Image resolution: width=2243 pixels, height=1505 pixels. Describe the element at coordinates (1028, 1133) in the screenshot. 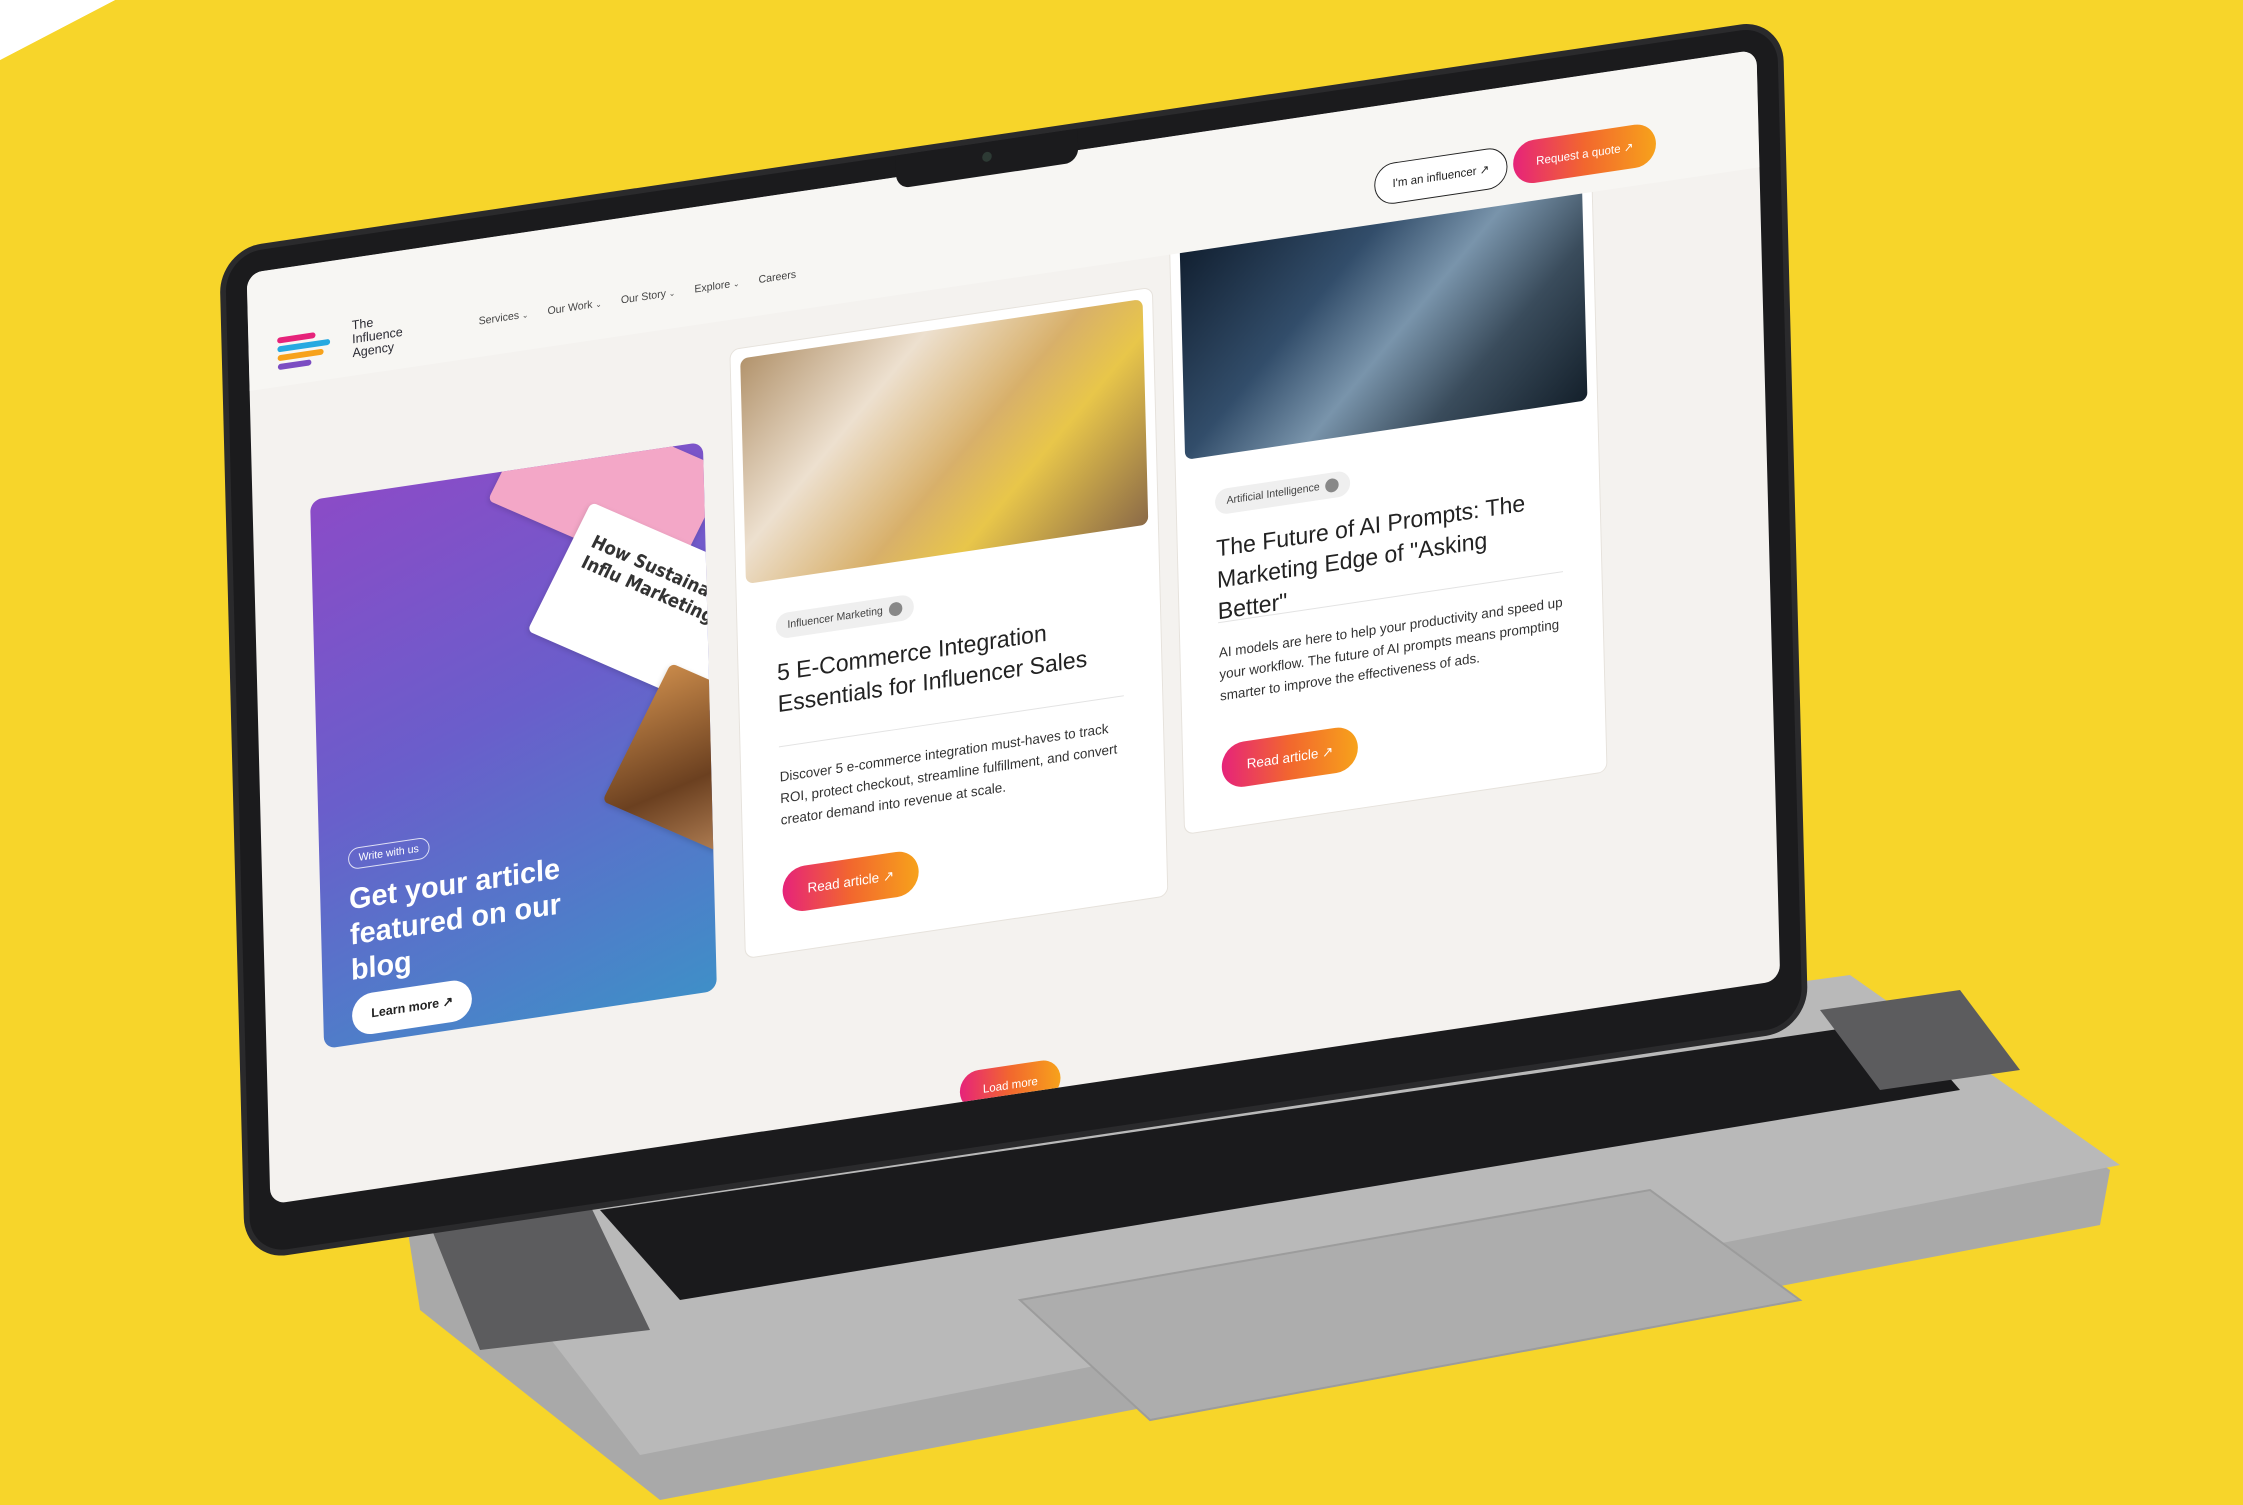

I see `pinterest-icon` at that location.